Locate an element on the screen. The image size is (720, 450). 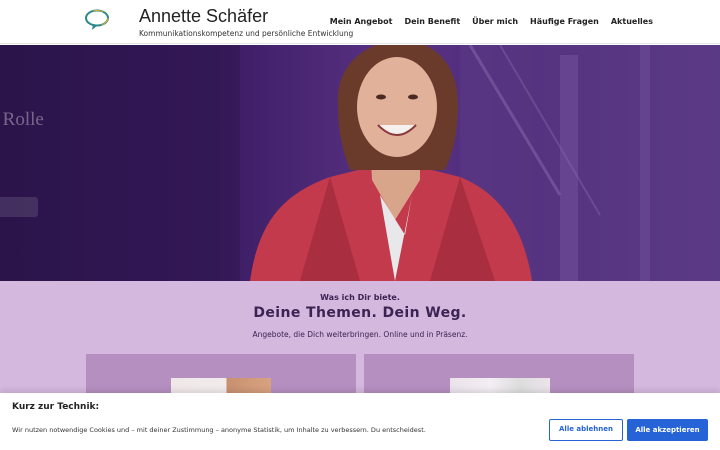
nav-item-dein-benefit: Dein Benefit is located at coordinates (432, 21).